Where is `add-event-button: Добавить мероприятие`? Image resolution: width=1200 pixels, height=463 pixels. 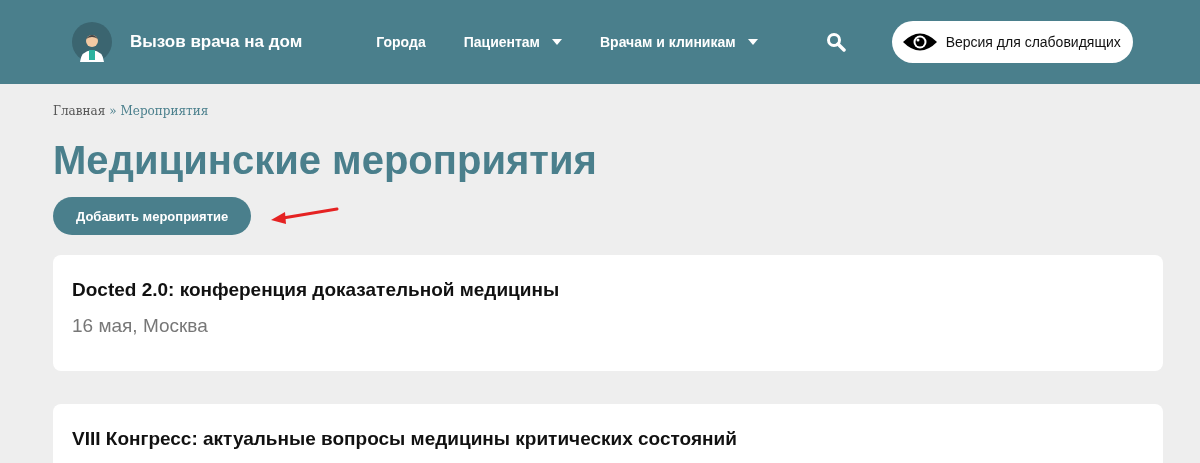 add-event-button: Добавить мероприятие is located at coordinates (152, 216).